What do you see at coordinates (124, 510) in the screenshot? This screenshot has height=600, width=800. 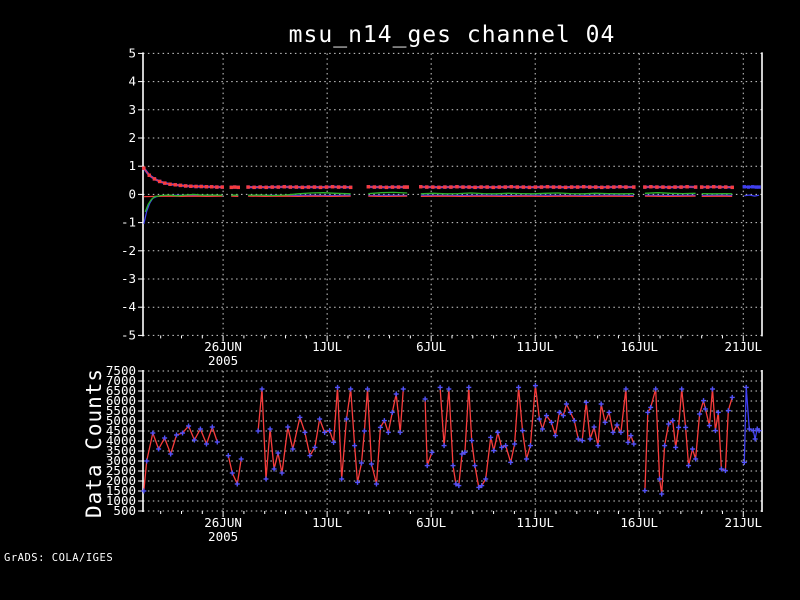 I see `svg-text: 500` at bounding box center [124, 510].